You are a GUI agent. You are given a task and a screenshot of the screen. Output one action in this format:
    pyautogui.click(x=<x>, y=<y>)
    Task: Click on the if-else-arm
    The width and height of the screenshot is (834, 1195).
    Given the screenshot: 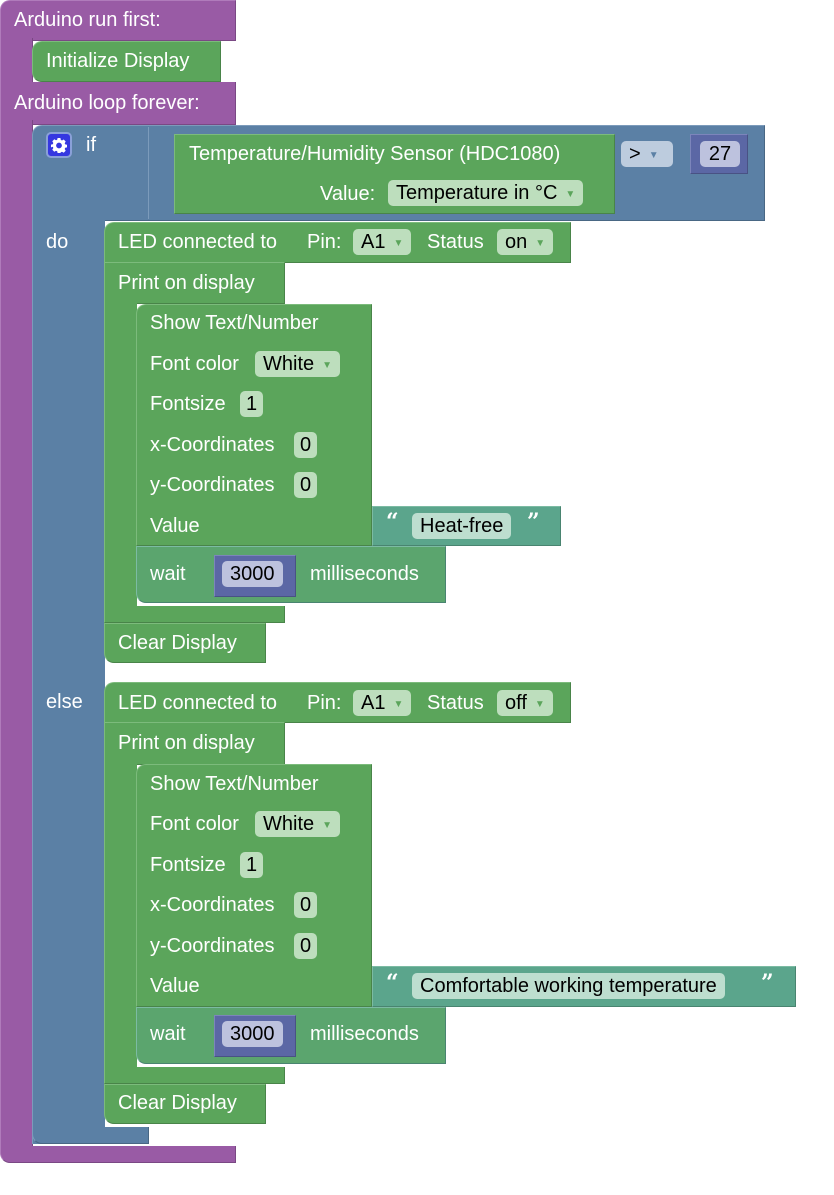 What is the action you would take?
    pyautogui.click(x=68, y=681)
    